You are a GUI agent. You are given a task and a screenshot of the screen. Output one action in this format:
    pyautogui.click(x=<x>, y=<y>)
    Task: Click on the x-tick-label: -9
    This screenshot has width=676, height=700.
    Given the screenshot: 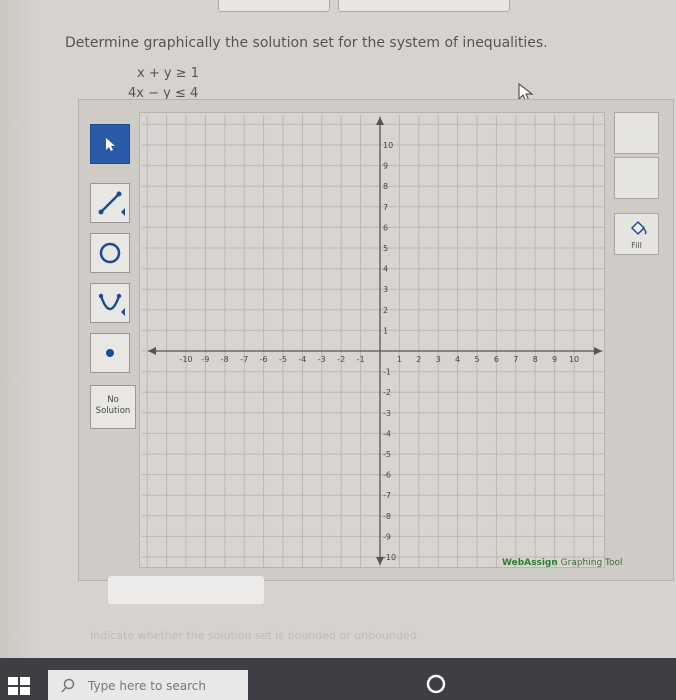 What is the action you would take?
    pyautogui.click(x=205, y=359)
    